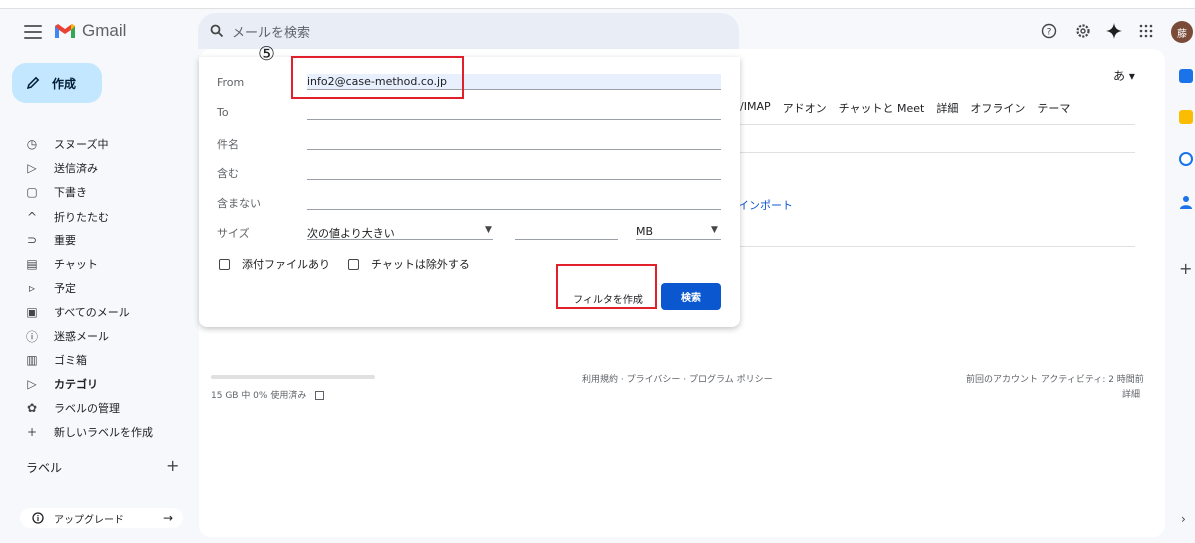 The height and width of the screenshot is (543, 1195). What do you see at coordinates (76, 384) in the screenshot?
I see `sidebar-item-label: カテゴリ` at bounding box center [76, 384].